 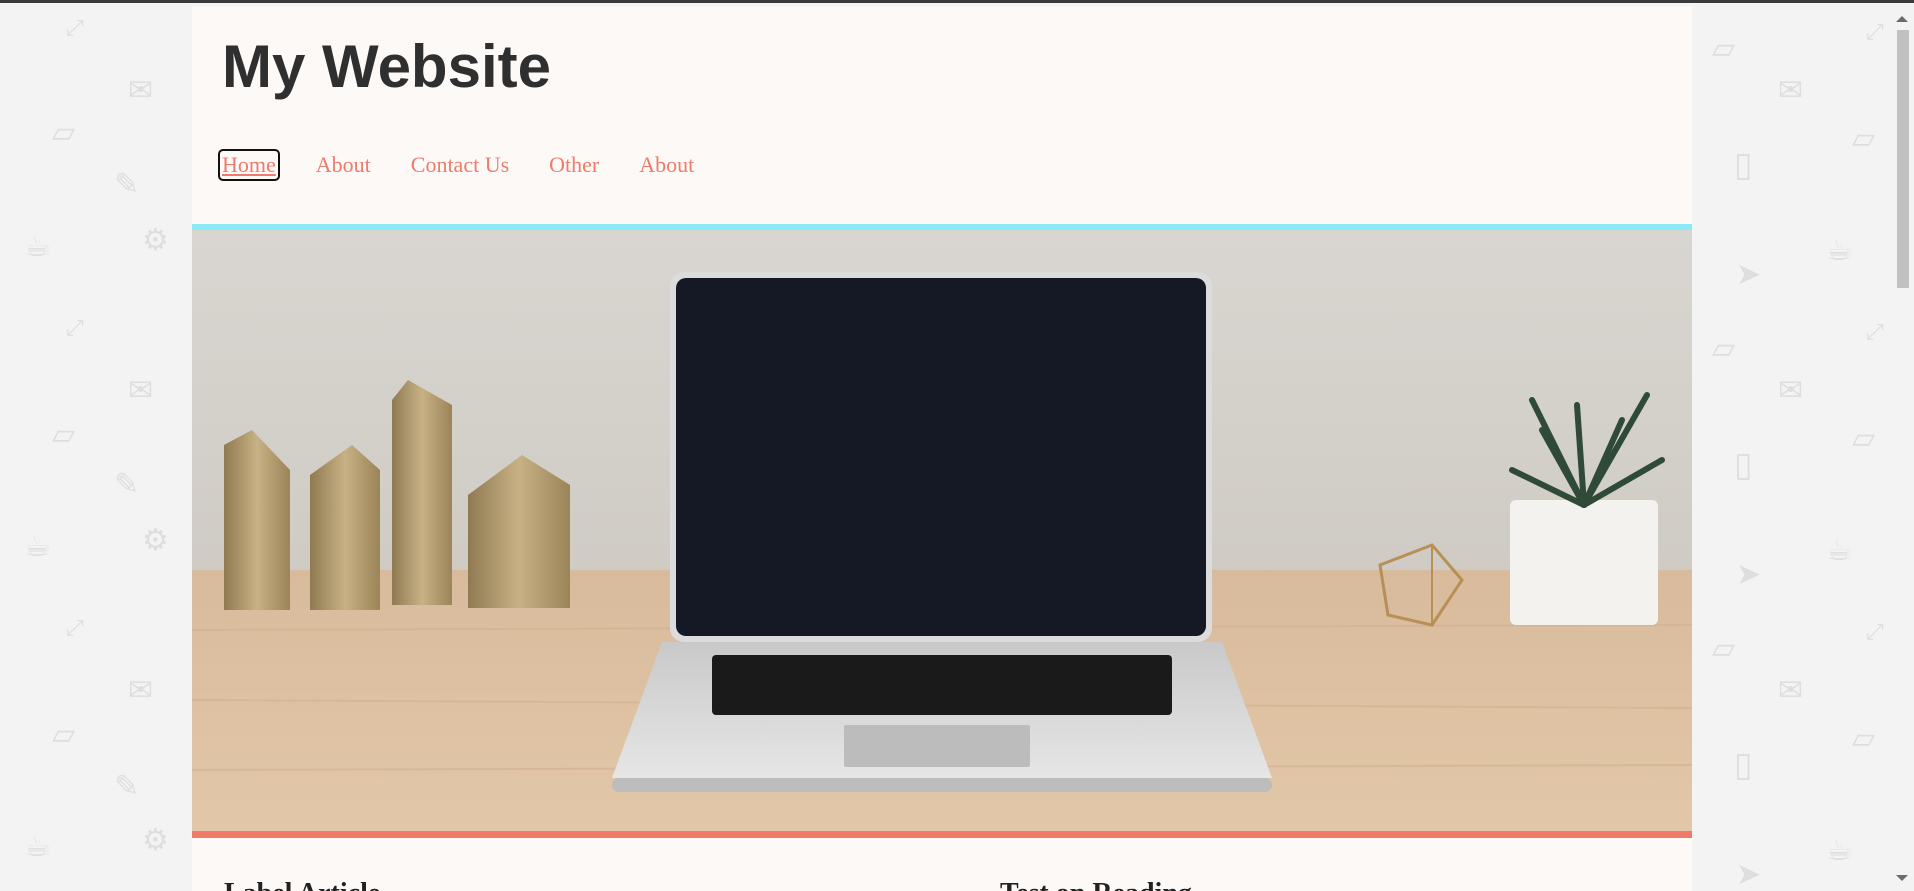 I want to click on vertical-scrollbar, so click(x=1903, y=448).